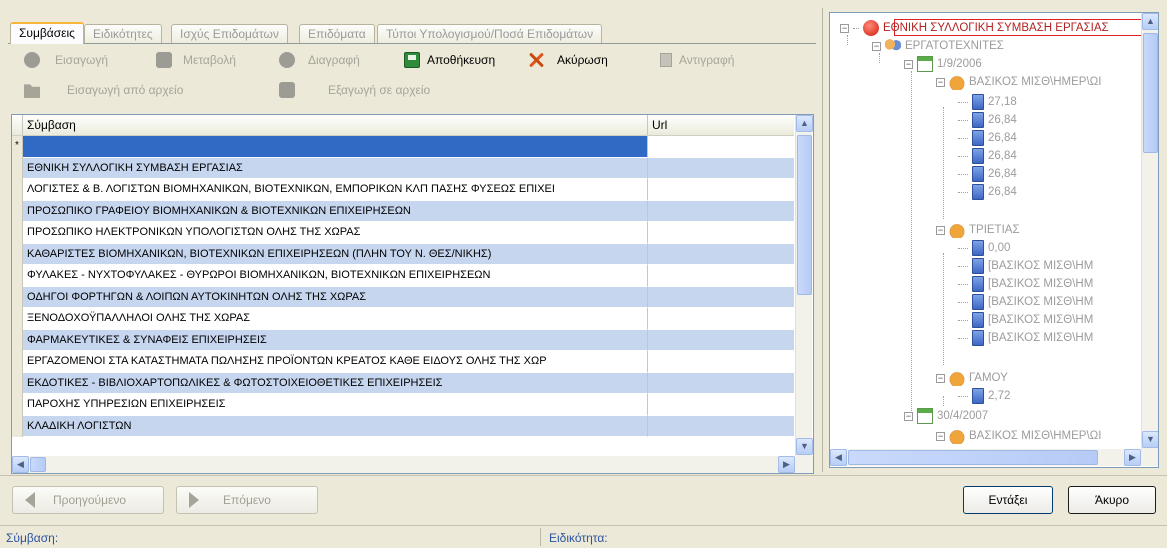 The height and width of the screenshot is (548, 1167). Describe the element at coordinates (984, 396) in the screenshot. I see `tree-leaf: 2,72` at that location.